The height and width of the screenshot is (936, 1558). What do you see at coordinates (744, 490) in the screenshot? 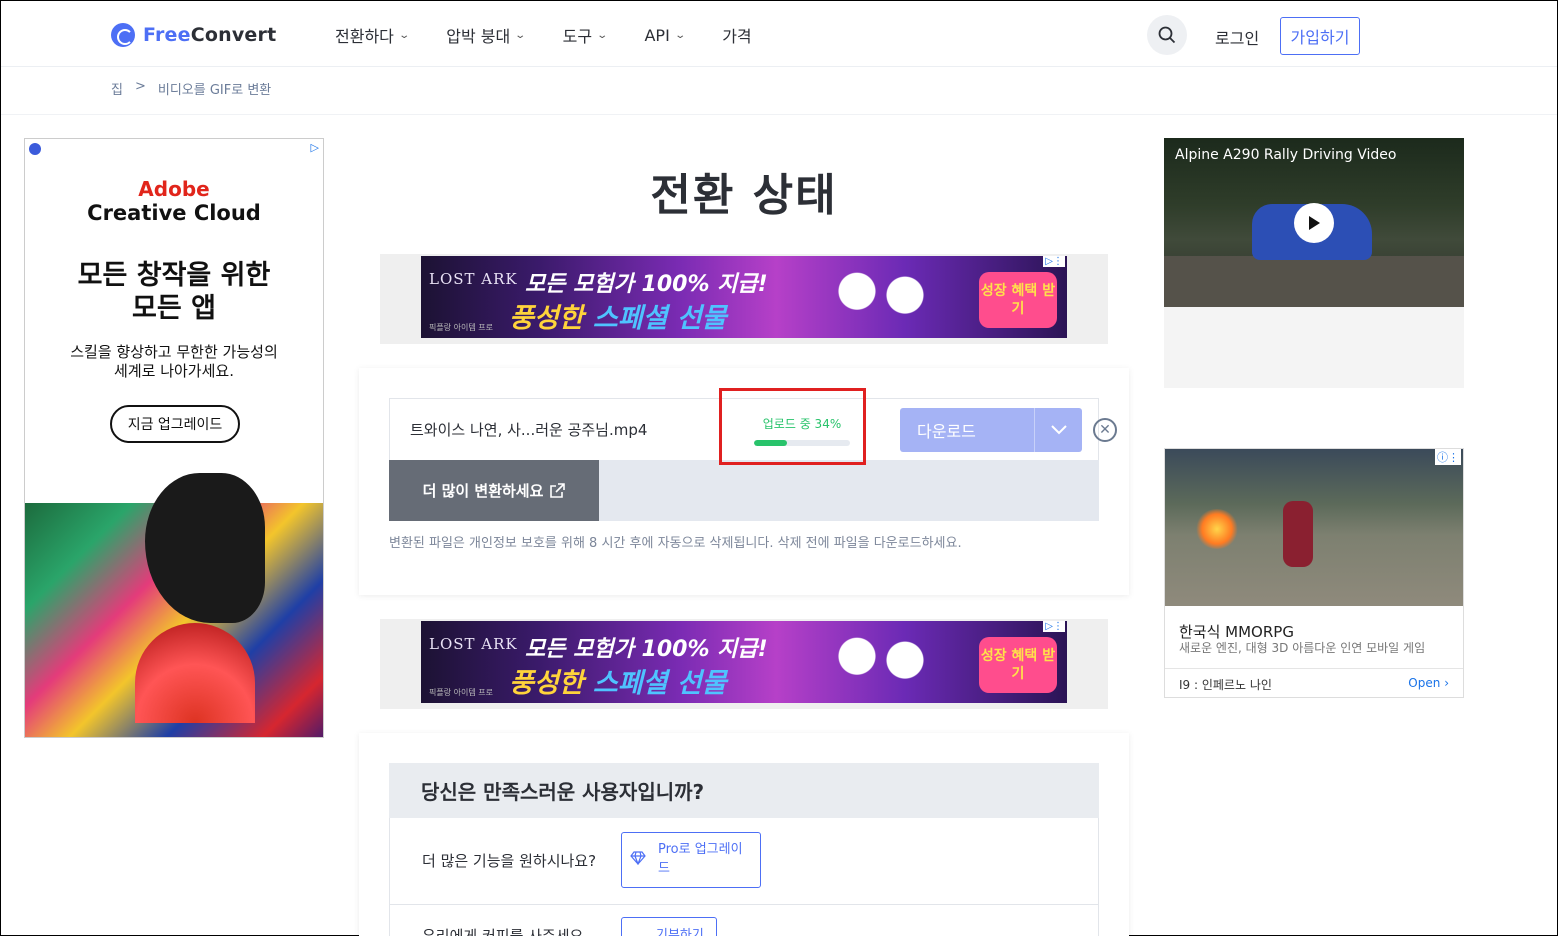
I see `more-conversions-row: 더 많이 변환하세요` at bounding box center [744, 490].